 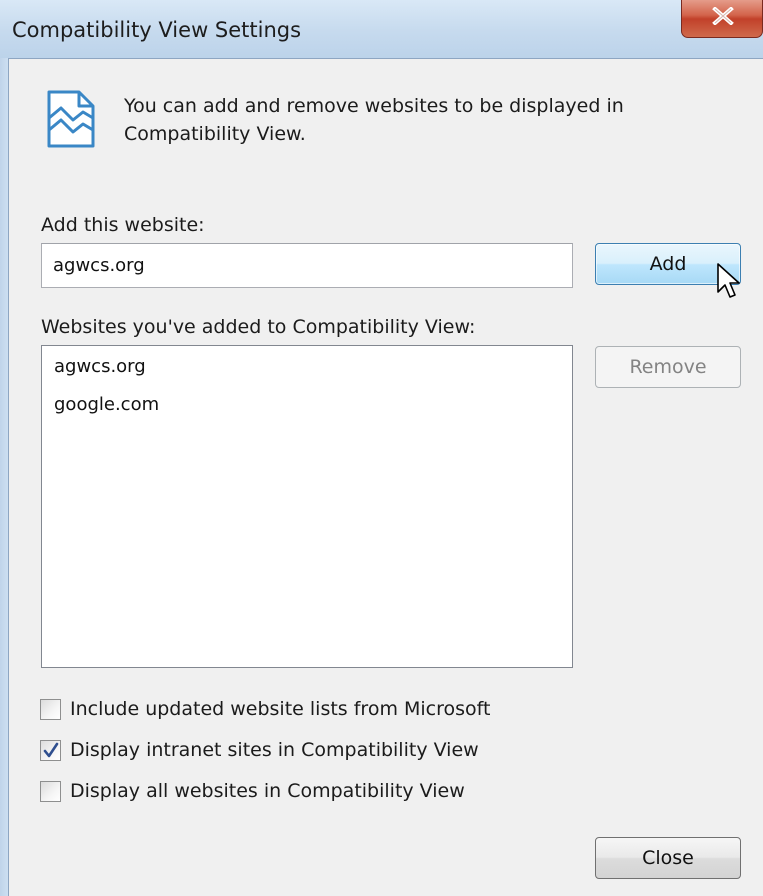 What do you see at coordinates (307, 265) in the screenshot?
I see `add-website-input` at bounding box center [307, 265].